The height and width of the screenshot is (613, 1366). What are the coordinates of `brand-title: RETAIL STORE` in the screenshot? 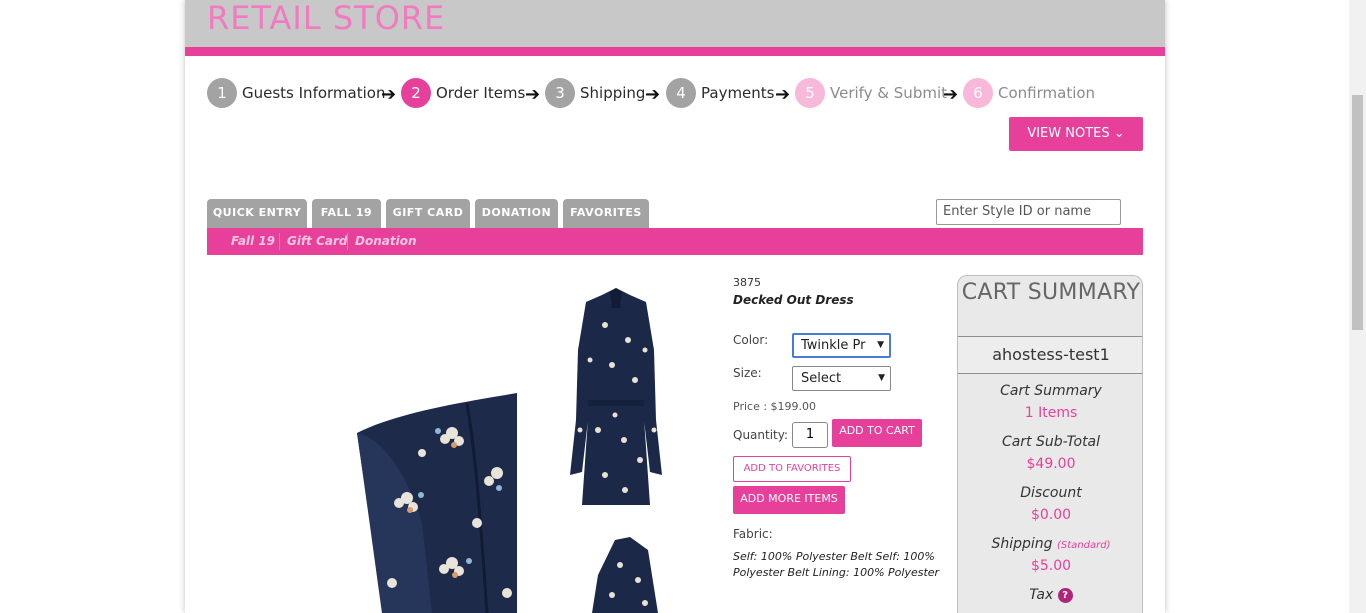 It's located at (326, 18).